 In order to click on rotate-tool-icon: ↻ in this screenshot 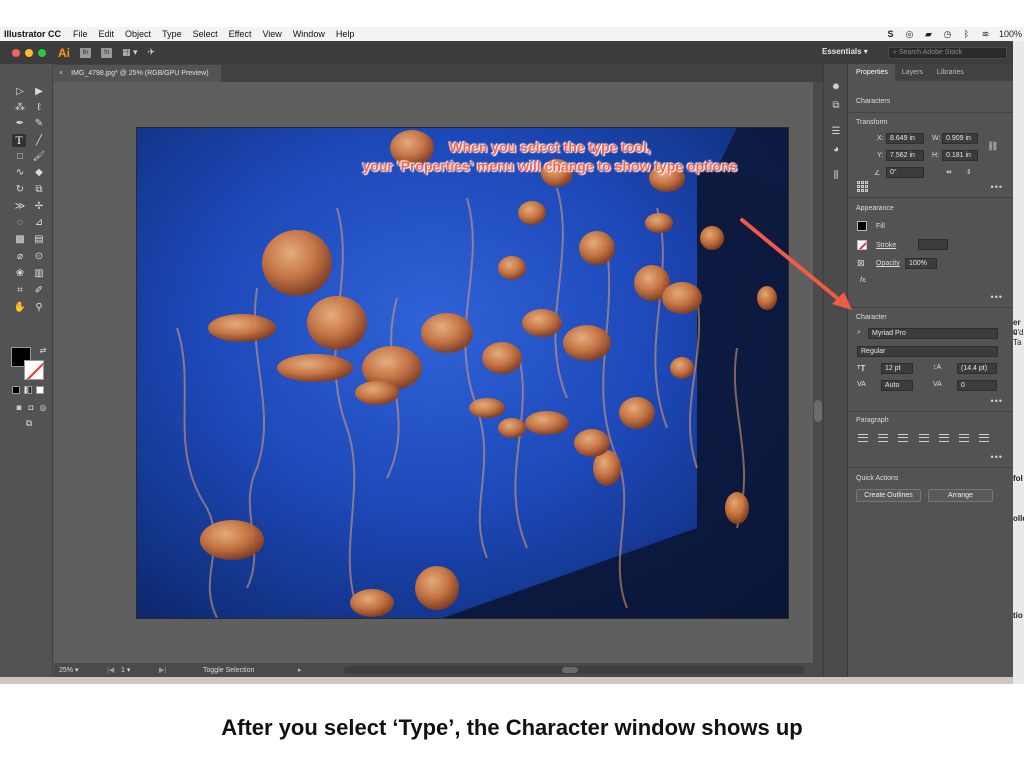, I will do `click(20, 189)`.